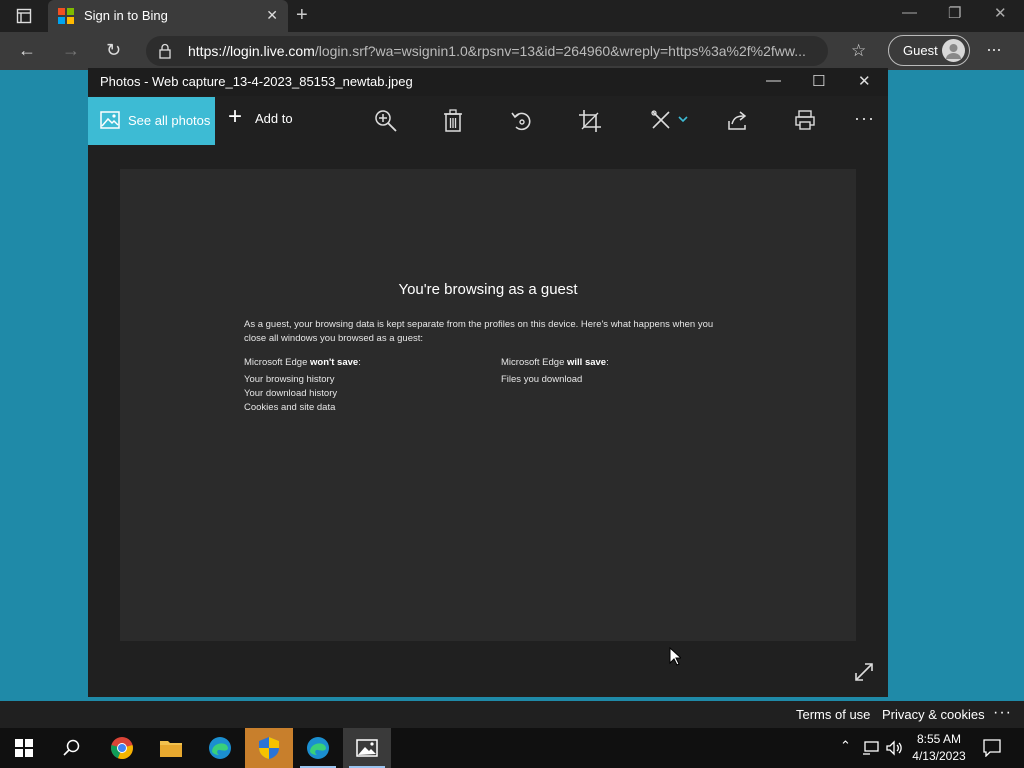 This screenshot has height=768, width=1024. Describe the element at coordinates (302, 362) in the screenshot. I see `wont-save-heading: Microsoft Edge won't save:` at that location.